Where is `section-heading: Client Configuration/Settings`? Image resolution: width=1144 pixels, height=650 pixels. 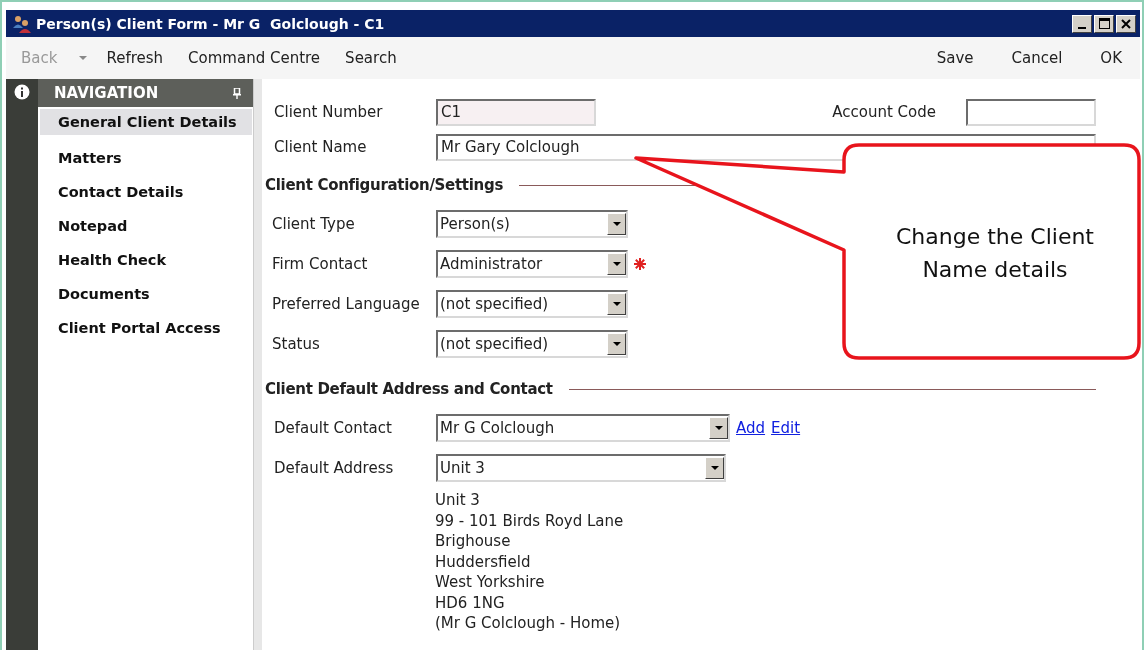
section-heading: Client Configuration/Settings is located at coordinates (384, 185).